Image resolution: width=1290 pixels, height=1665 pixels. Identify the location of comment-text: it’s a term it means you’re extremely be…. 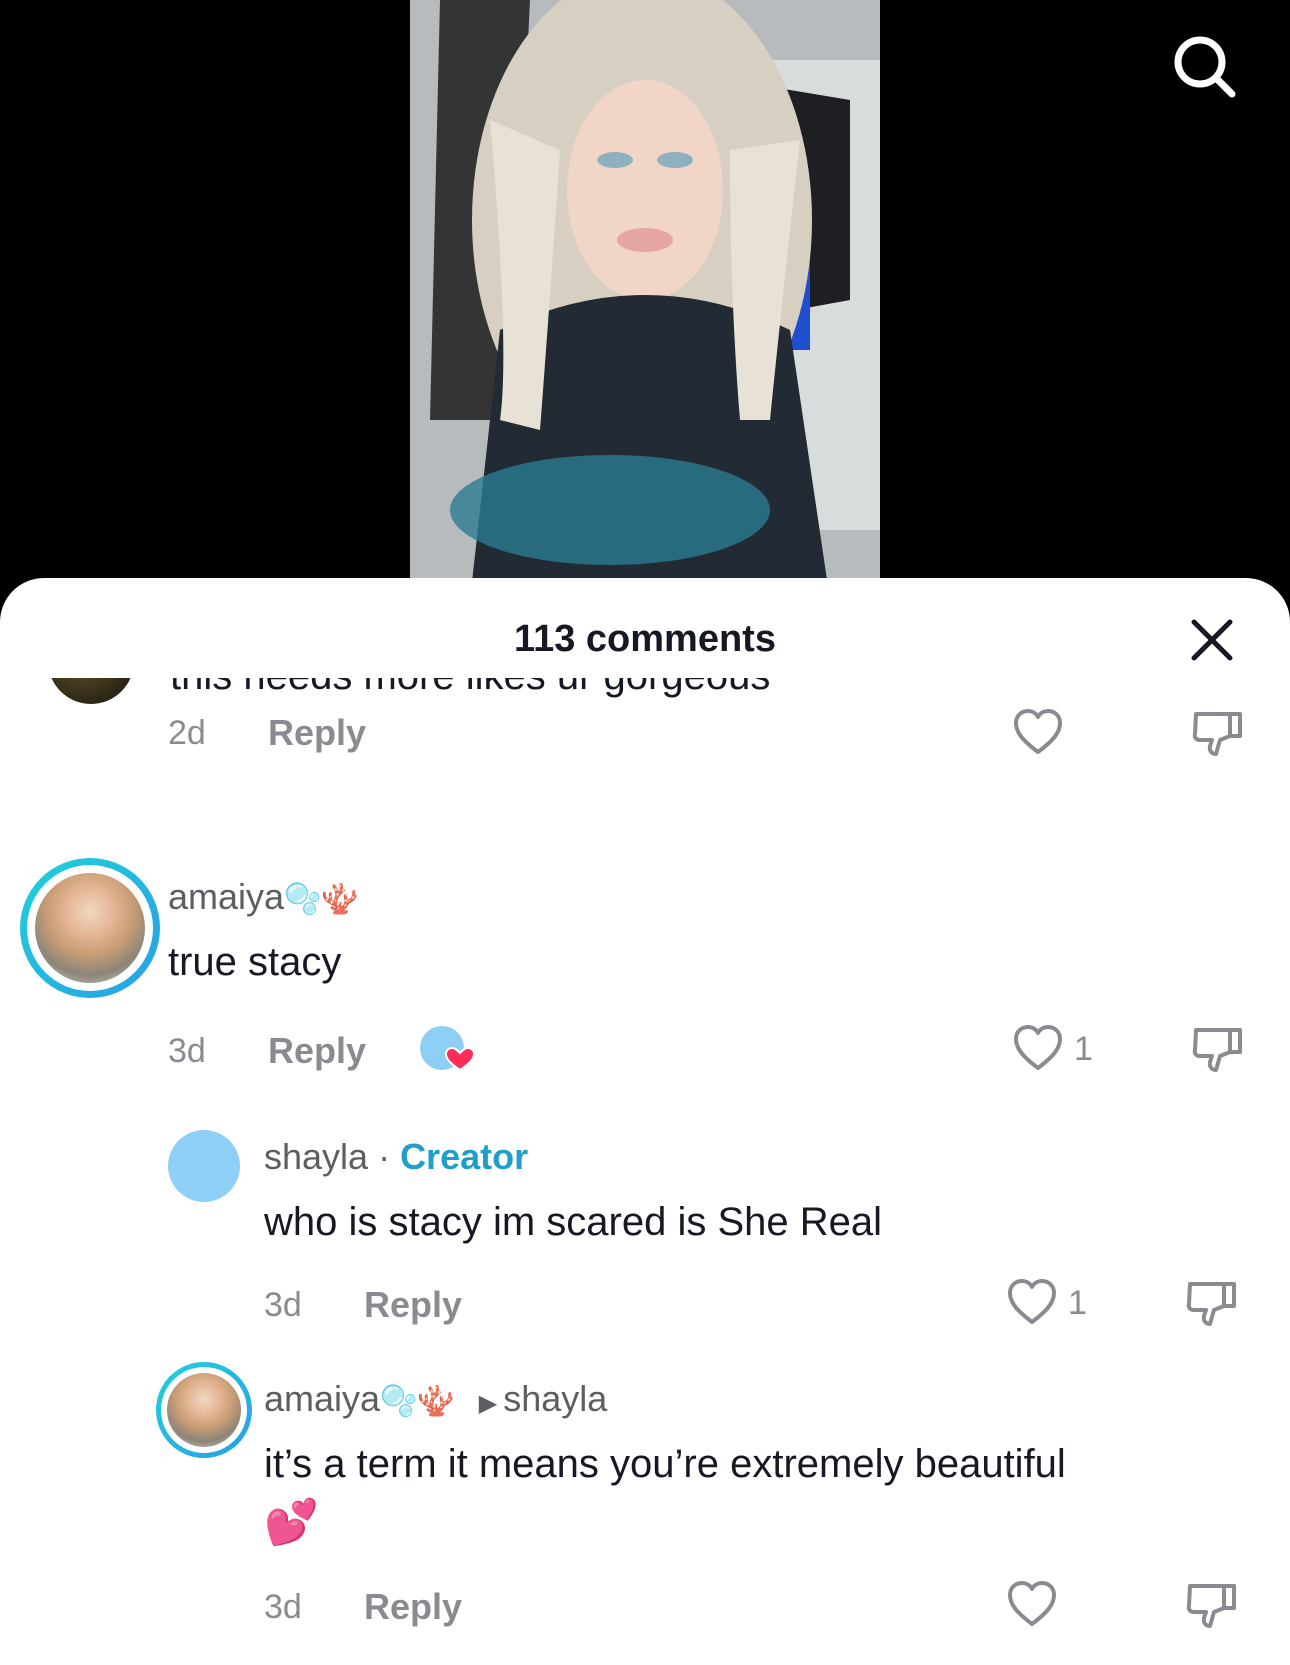
(665, 1464).